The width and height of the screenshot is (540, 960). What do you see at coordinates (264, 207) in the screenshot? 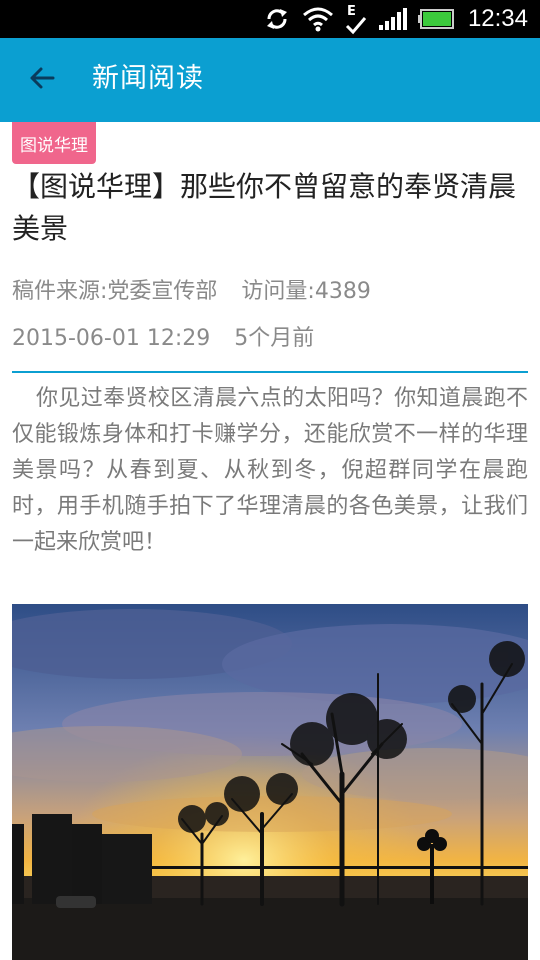
I see `article-title: 【图说华理】那些你不曾留意的奉贤清晨美景` at bounding box center [264, 207].